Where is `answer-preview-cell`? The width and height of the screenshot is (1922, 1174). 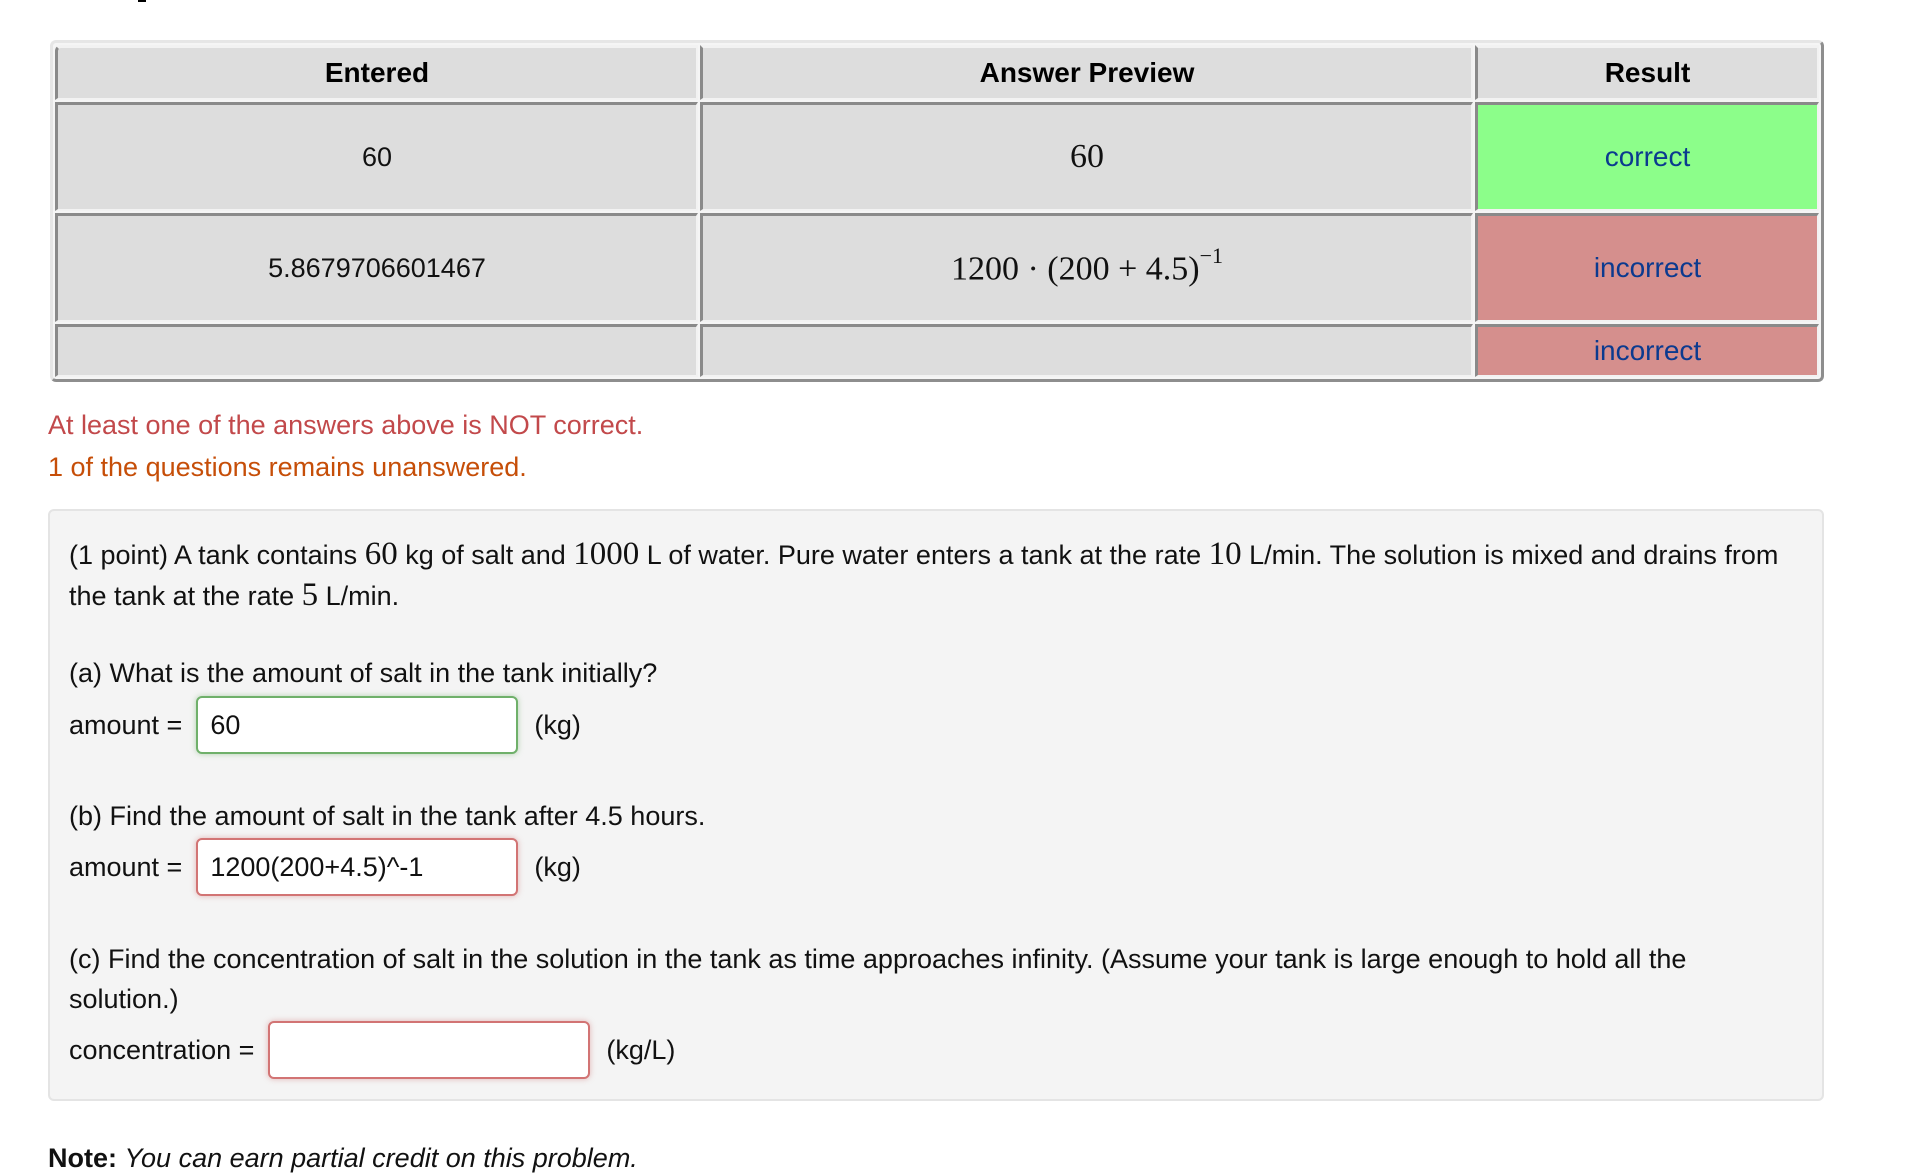
answer-preview-cell is located at coordinates (1086, 350).